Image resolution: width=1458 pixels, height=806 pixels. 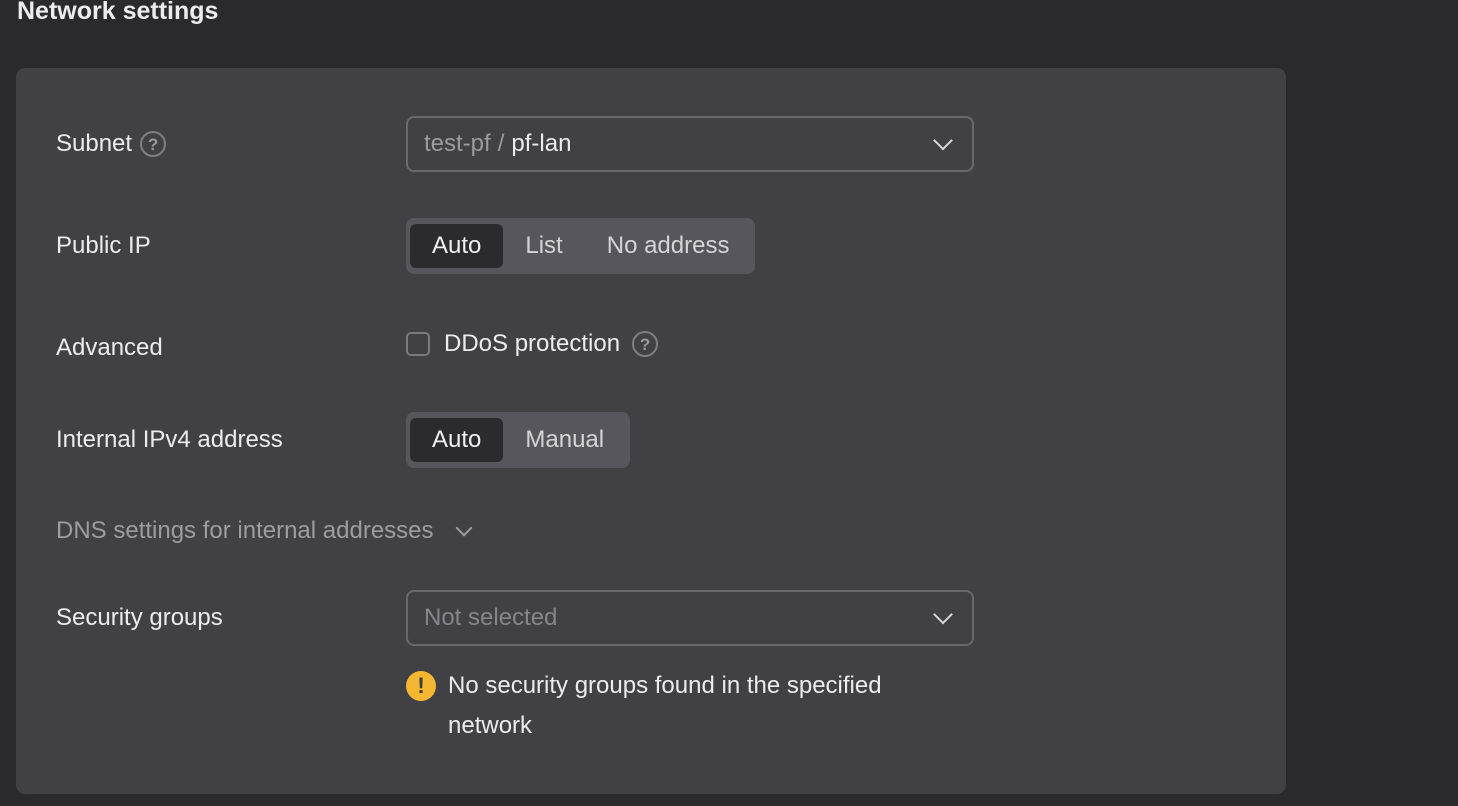 I want to click on internal-ipv4-segmented: Auto Manual, so click(x=518, y=440).